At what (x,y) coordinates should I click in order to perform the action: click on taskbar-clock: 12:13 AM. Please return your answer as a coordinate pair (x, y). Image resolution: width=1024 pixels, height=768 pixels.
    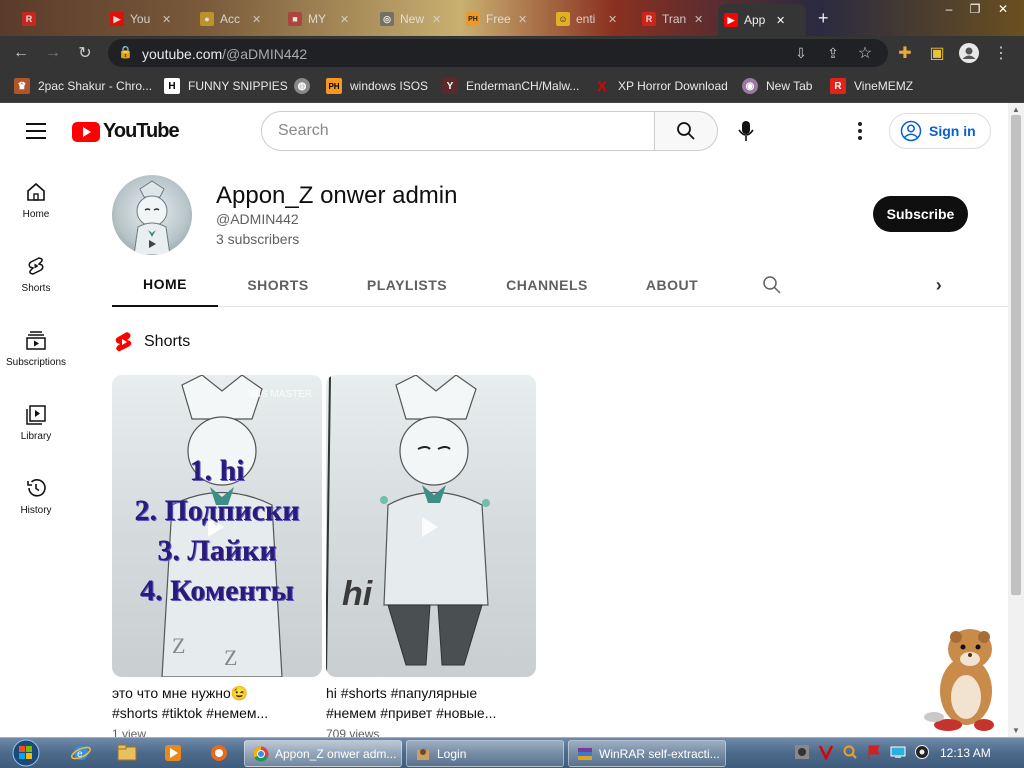
    Looking at the image, I should click on (965, 753).